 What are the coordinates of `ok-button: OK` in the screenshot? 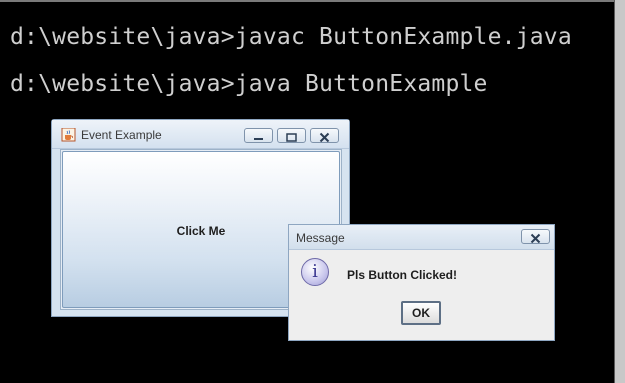 It's located at (421, 313).